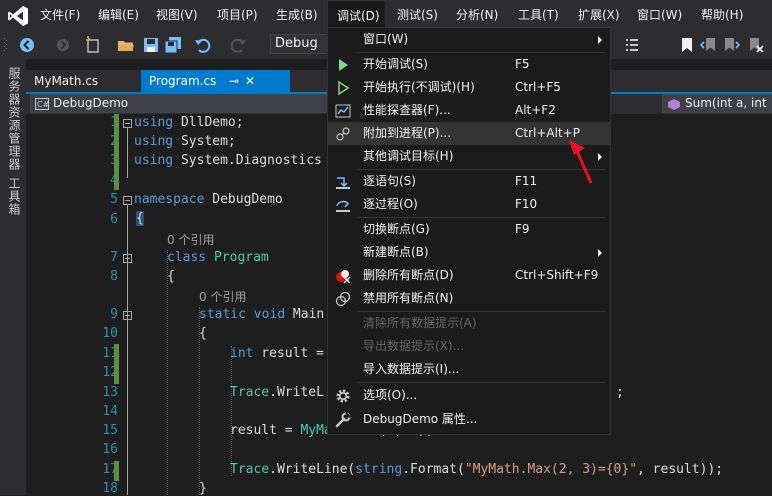 The image size is (772, 496). What do you see at coordinates (5, 44) in the screenshot?
I see `toolbar-grip-icon` at bounding box center [5, 44].